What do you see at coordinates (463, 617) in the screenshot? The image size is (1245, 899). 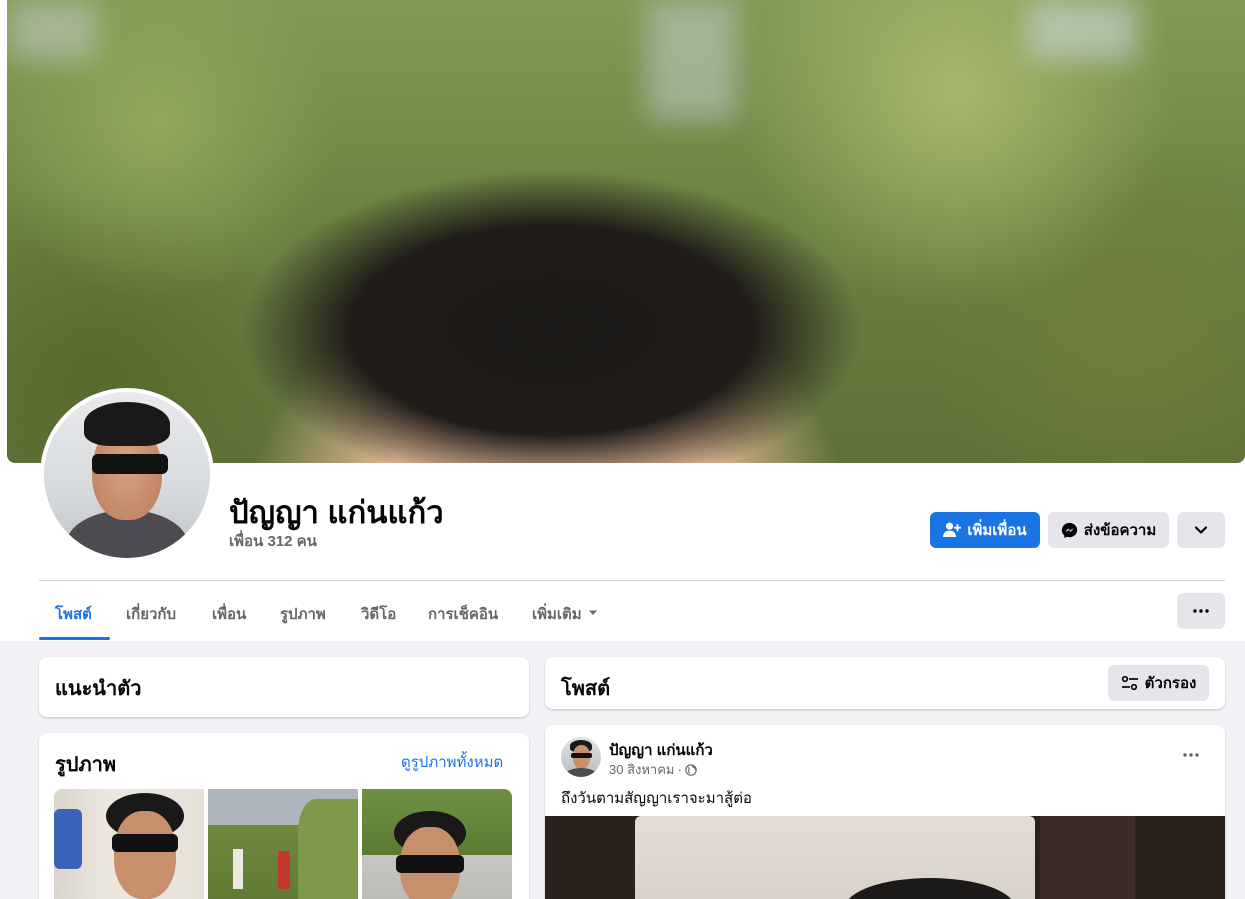 I see `tab-checkins: การเช็คอิน` at bounding box center [463, 617].